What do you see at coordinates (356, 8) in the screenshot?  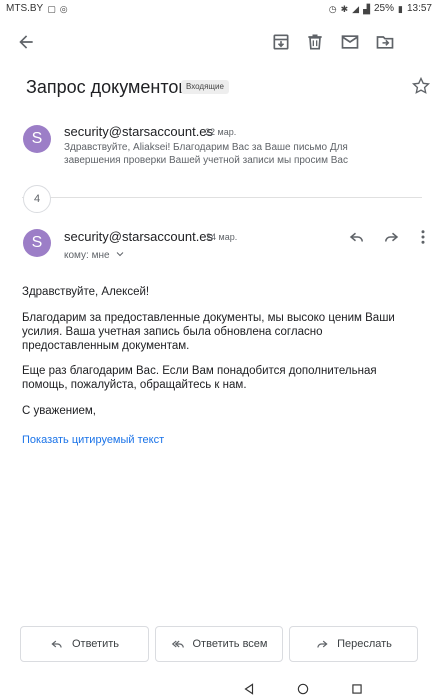 I see `wifi-icon: ◢` at bounding box center [356, 8].